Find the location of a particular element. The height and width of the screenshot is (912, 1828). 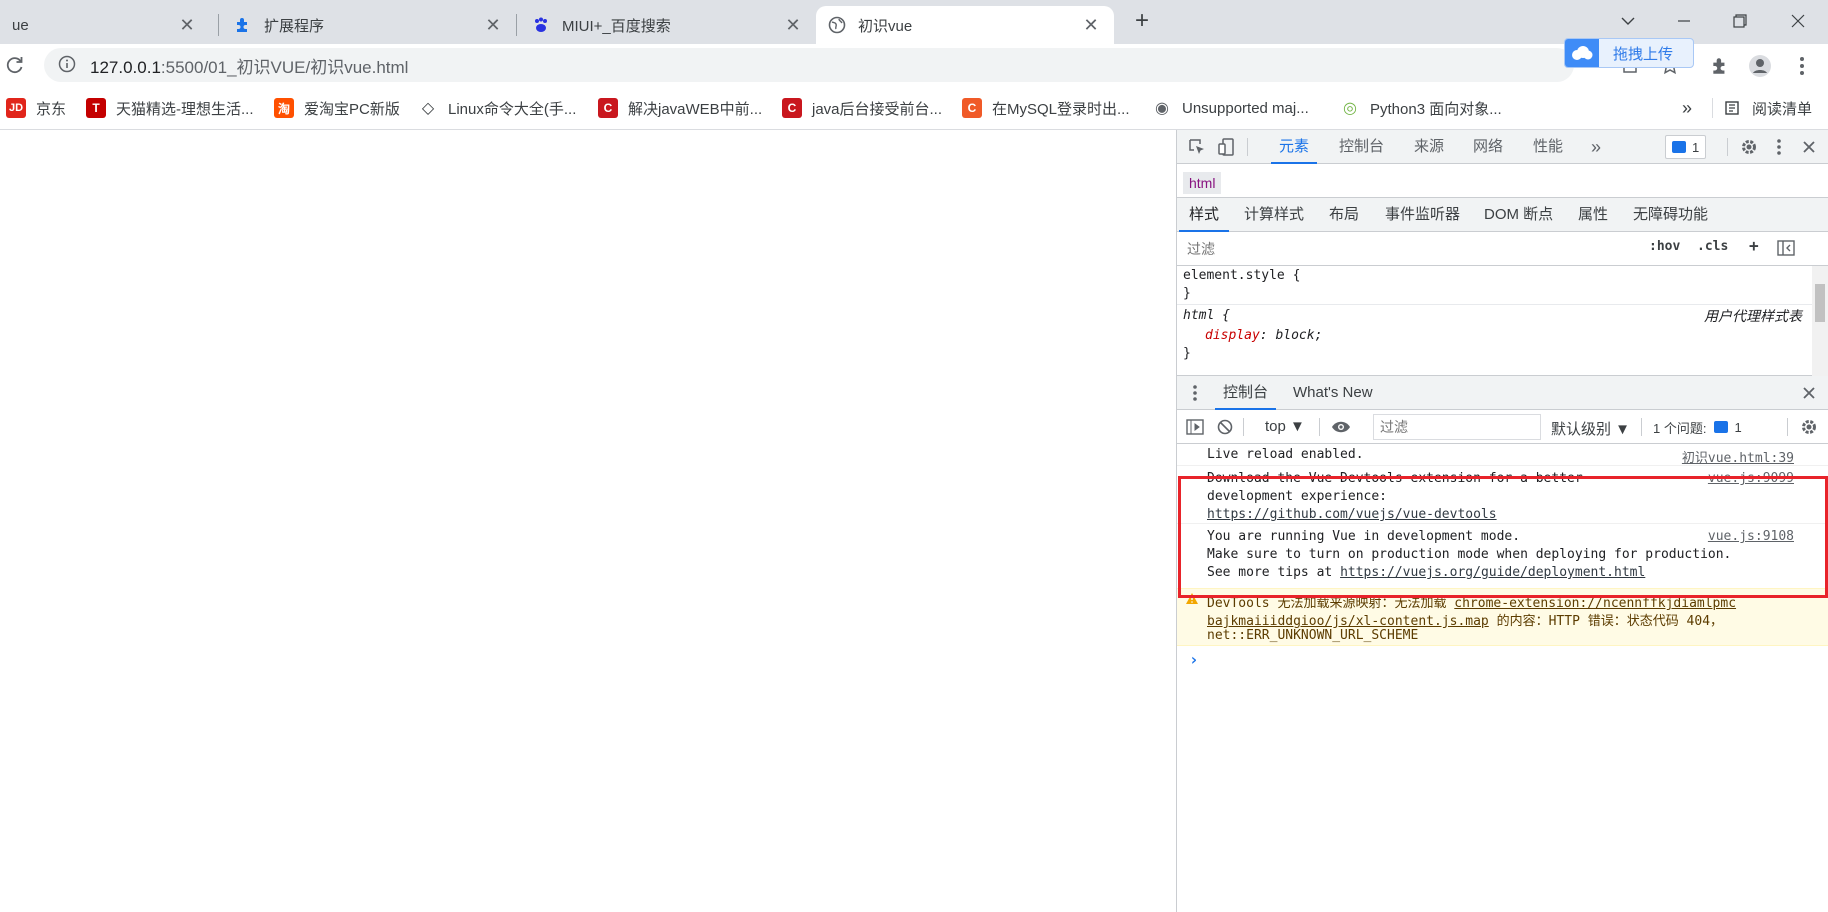

browser-tab: 扩展程序 ✕ is located at coordinates (369, 25).